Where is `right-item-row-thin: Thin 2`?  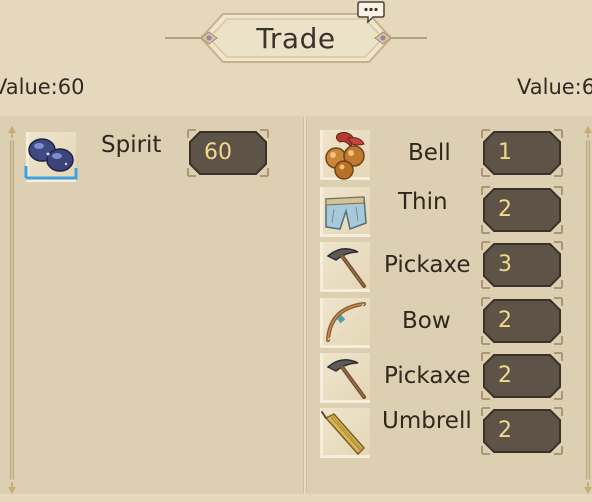 right-item-row-thin: Thin 2 is located at coordinates (445, 212).